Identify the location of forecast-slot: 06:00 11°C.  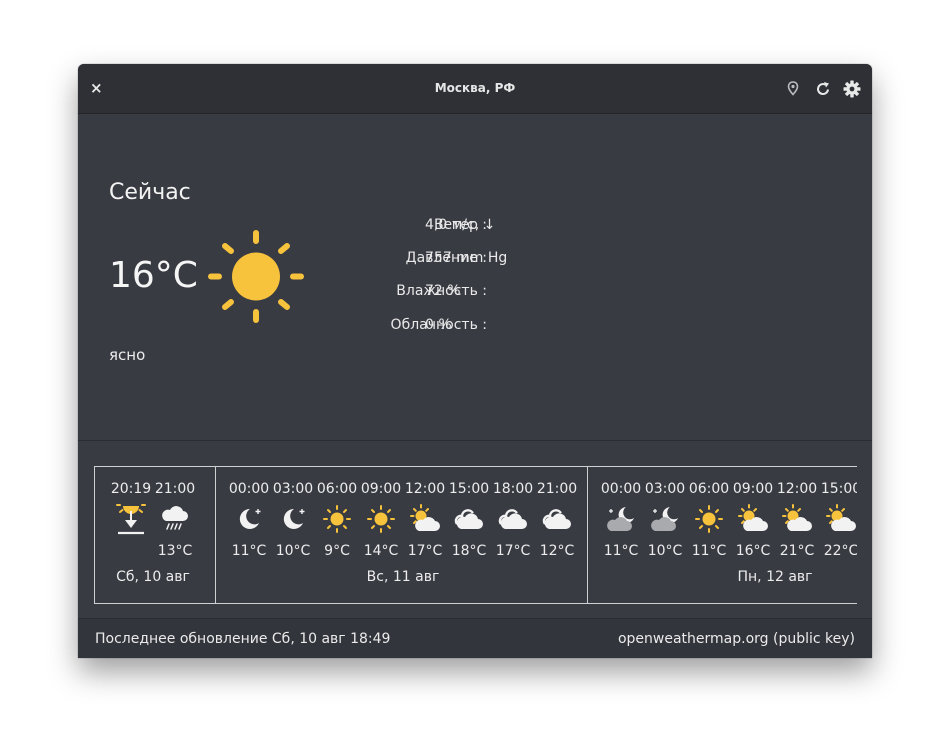
(709, 517).